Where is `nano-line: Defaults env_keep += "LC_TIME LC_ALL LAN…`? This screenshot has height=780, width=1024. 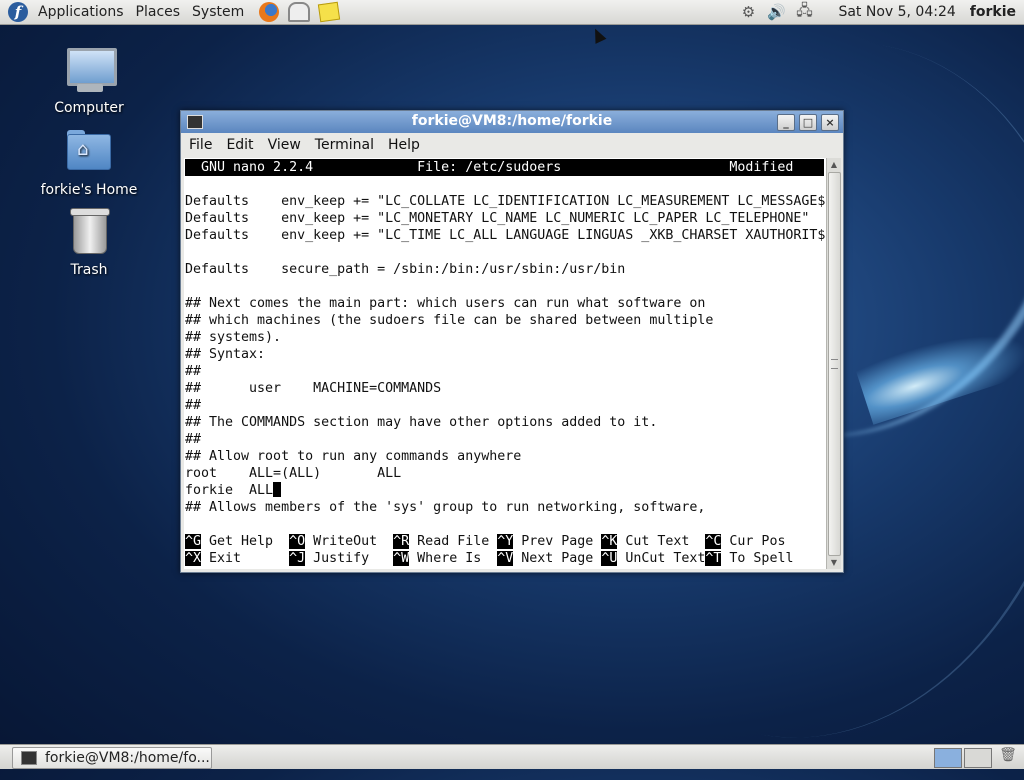
nano-line: Defaults env_keep += "LC_TIME LC_ALL LAN… is located at coordinates (505, 235).